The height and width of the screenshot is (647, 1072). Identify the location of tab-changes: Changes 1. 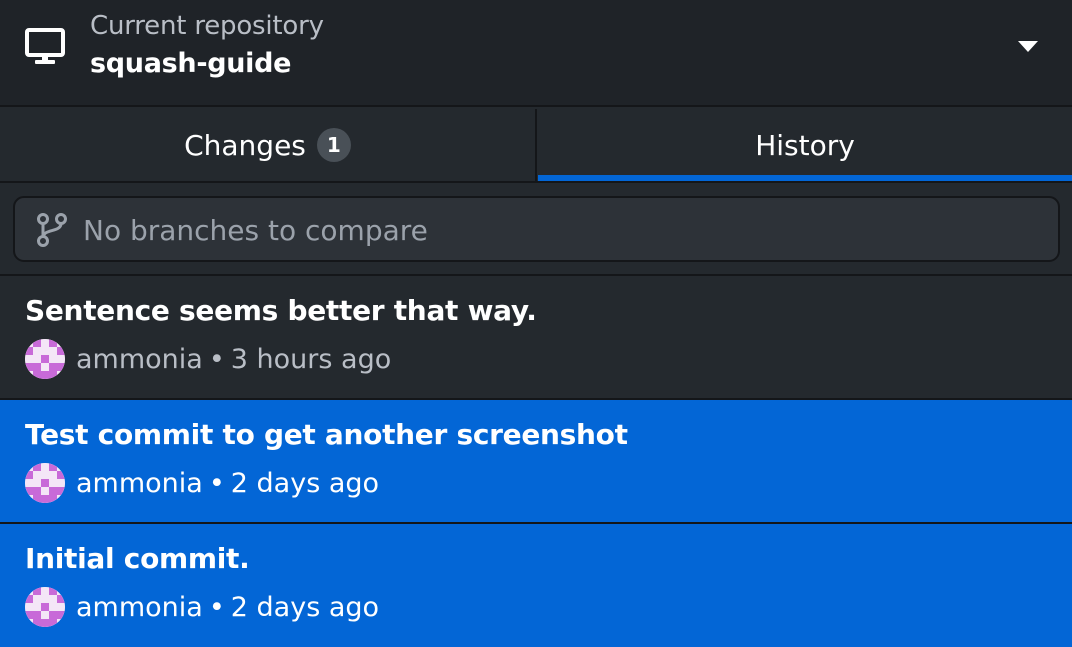
(268, 145).